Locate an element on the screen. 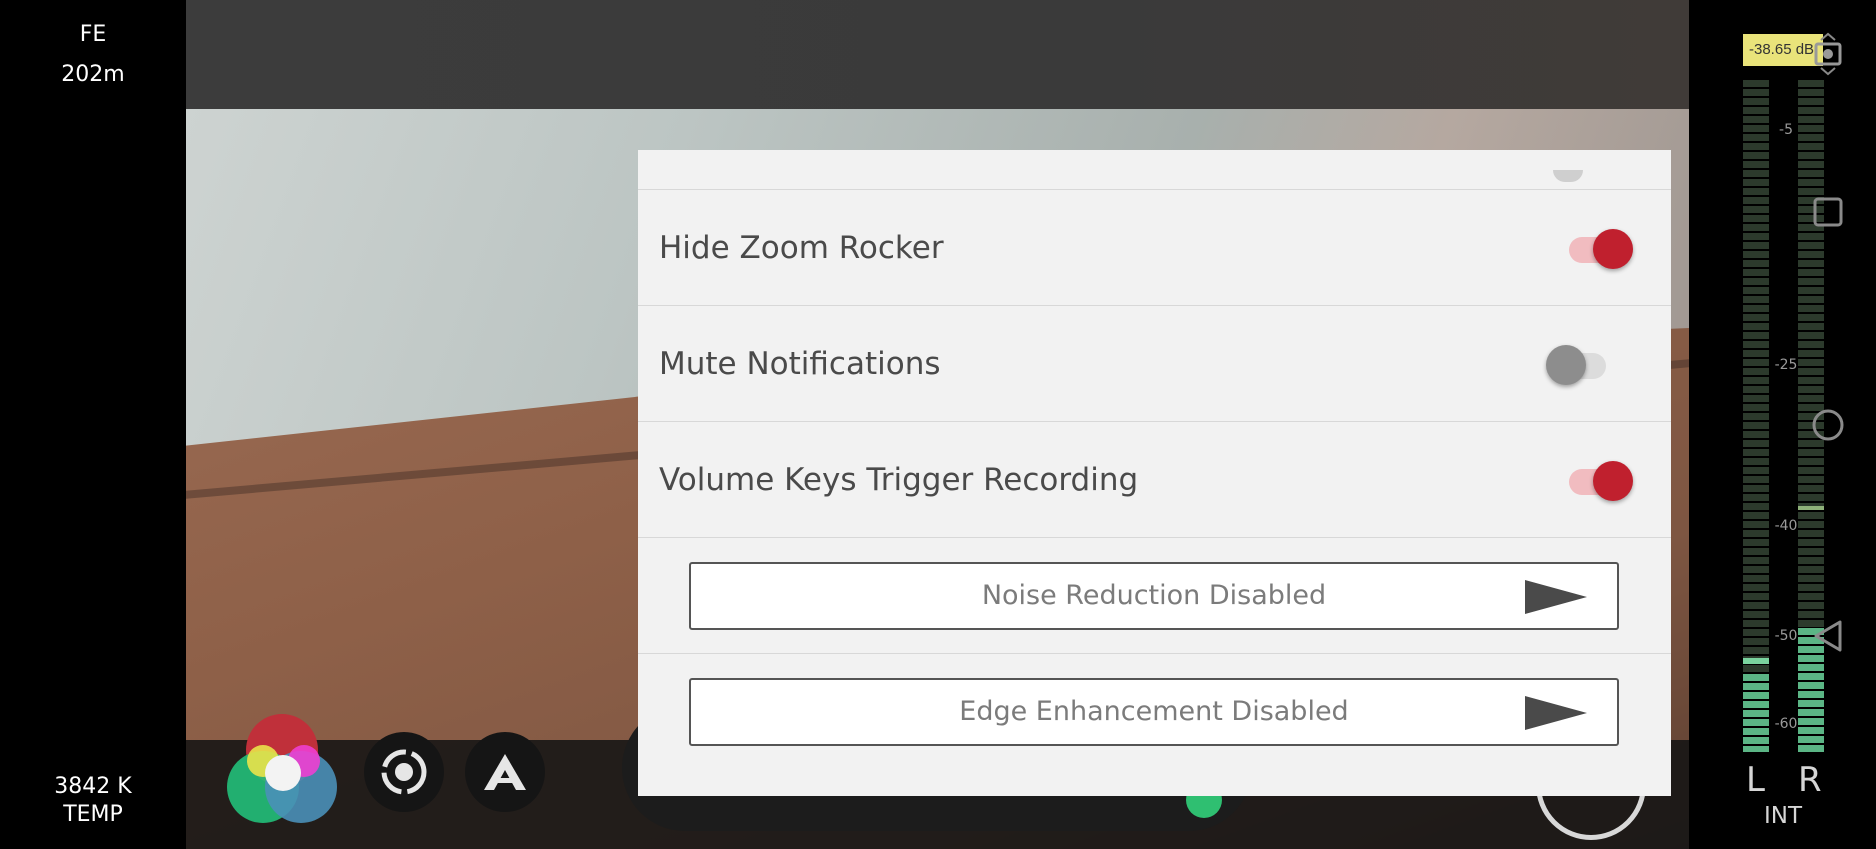 This screenshot has height=849, width=1876. viewfinder-top-bar is located at coordinates (937, 54).